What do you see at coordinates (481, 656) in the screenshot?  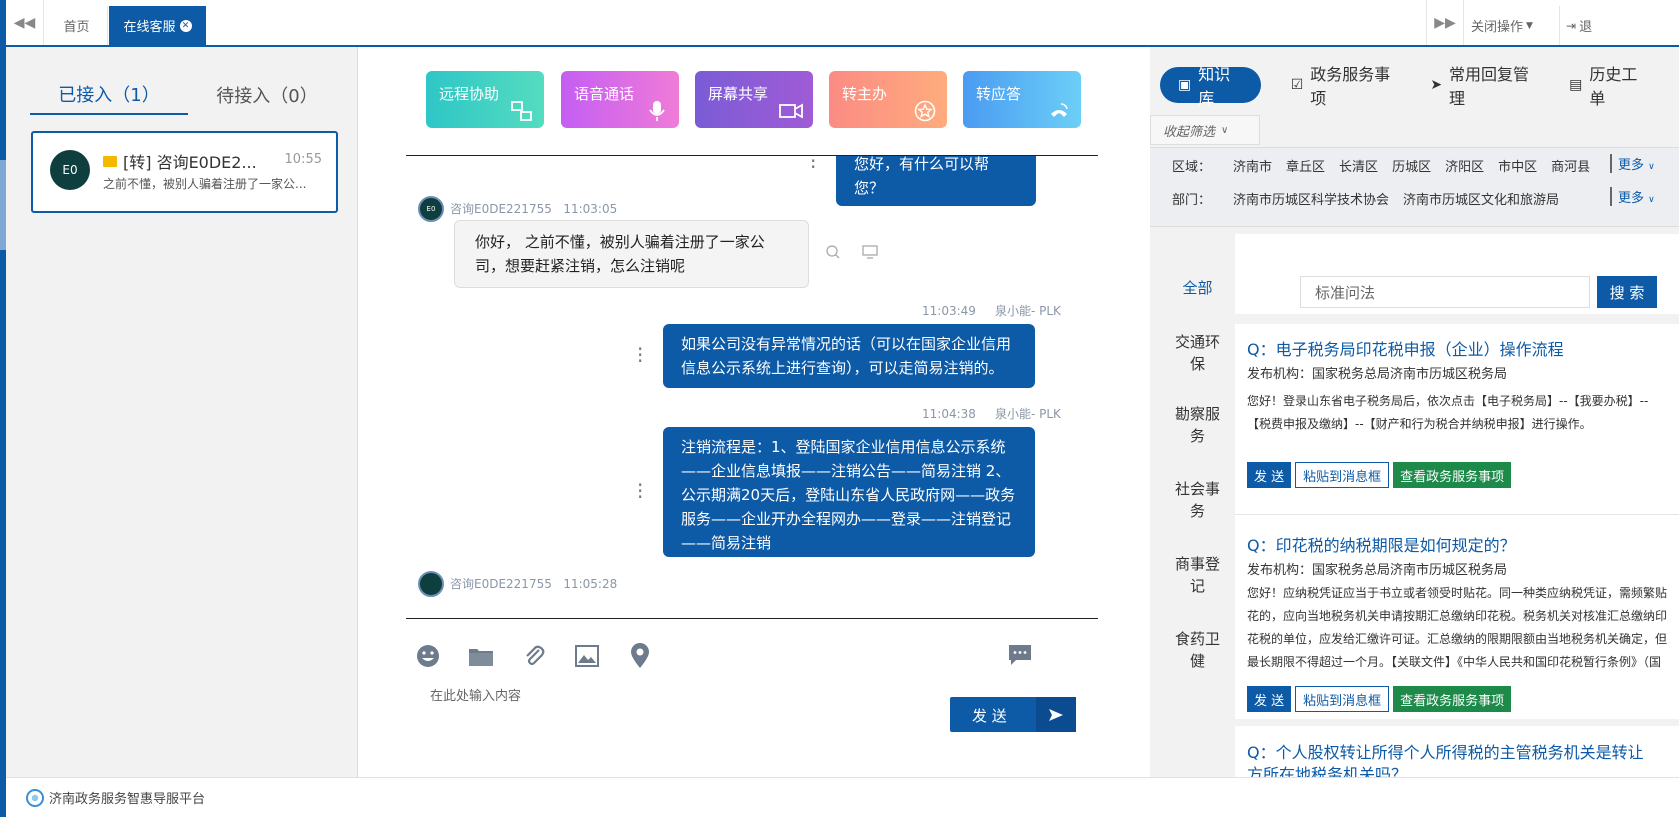 I see `folder-icon` at bounding box center [481, 656].